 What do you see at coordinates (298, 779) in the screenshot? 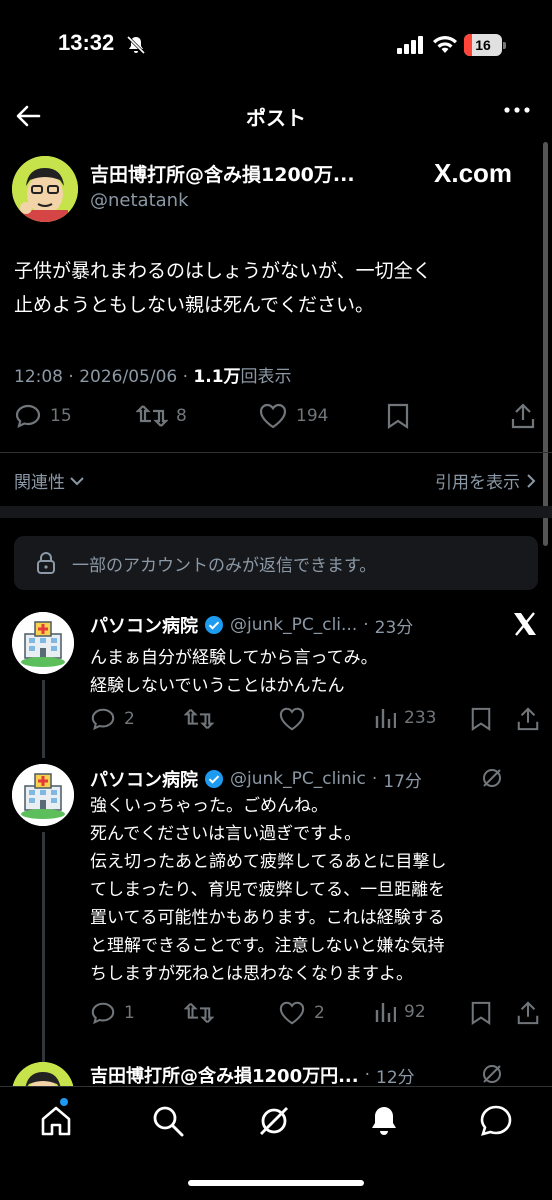
I see `reply-author-handle: @junk_PC_clinic` at bounding box center [298, 779].